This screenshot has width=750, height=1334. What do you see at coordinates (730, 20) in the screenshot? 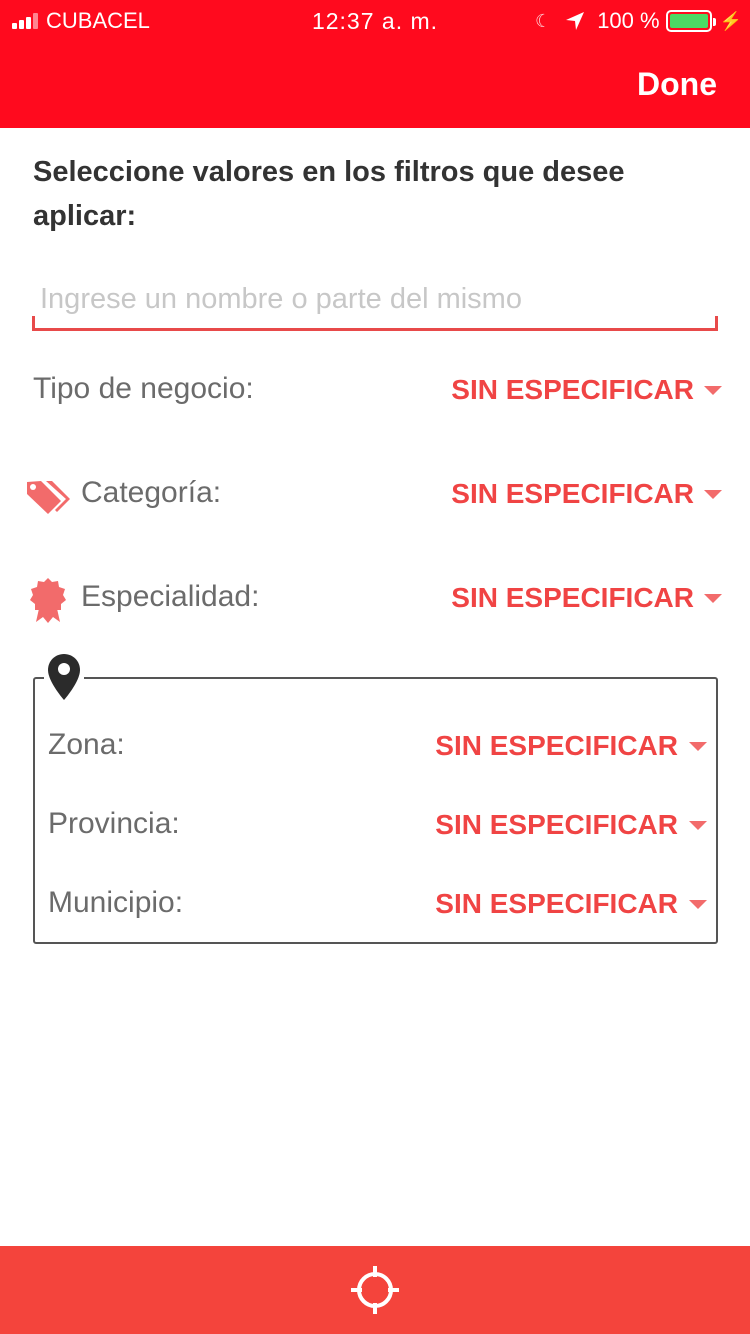
I see `charging-icon: ⚡` at bounding box center [730, 20].